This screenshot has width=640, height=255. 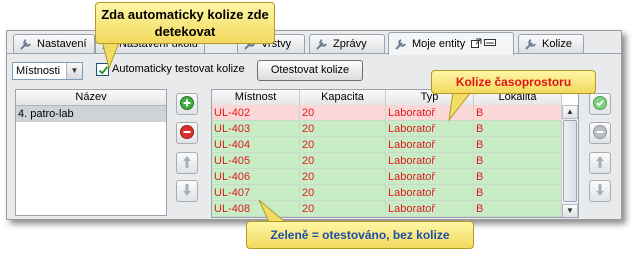 What do you see at coordinates (387, 113) in the screenshot?
I see `table-row: UL-402 20 Laboratoř B` at bounding box center [387, 113].